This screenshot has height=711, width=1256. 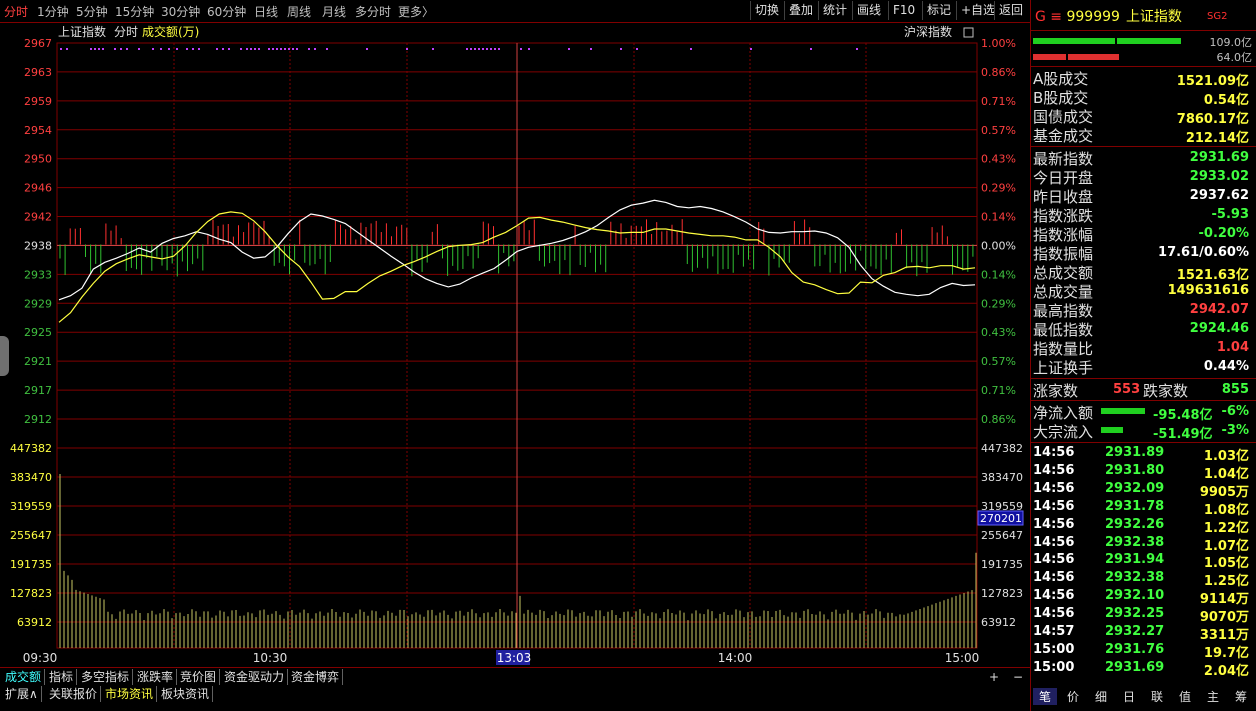 What do you see at coordinates (1123, 411) in the screenshot?
I see `flow-bar` at bounding box center [1123, 411].